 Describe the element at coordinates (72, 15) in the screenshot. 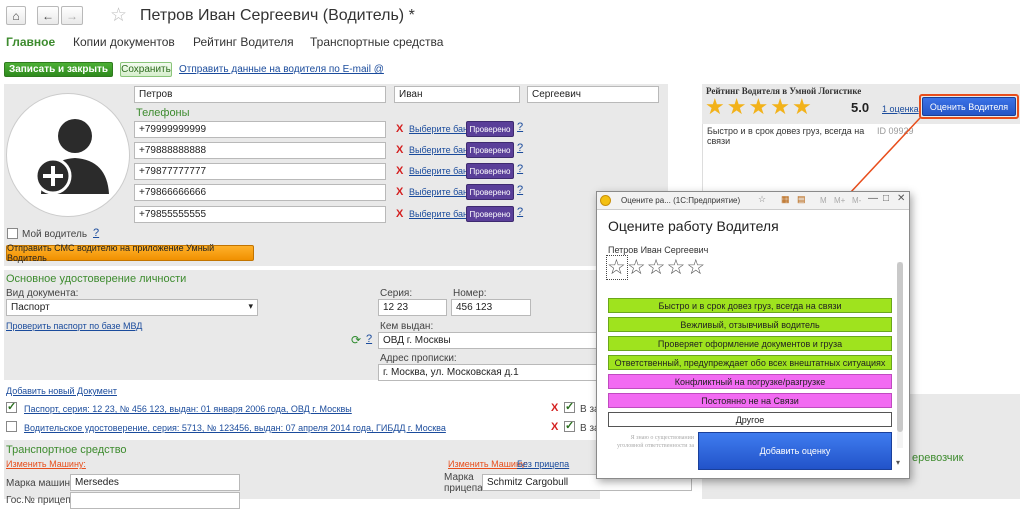

I see `forward-button: →` at that location.